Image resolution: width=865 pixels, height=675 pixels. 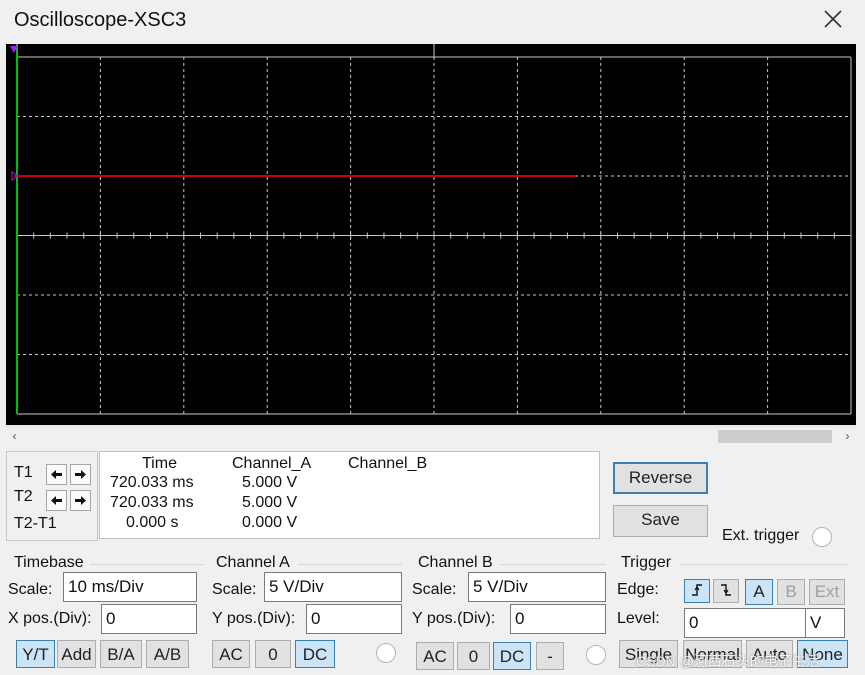 What do you see at coordinates (550, 656) in the screenshot?
I see `channel-b-invert-button: -` at bounding box center [550, 656].